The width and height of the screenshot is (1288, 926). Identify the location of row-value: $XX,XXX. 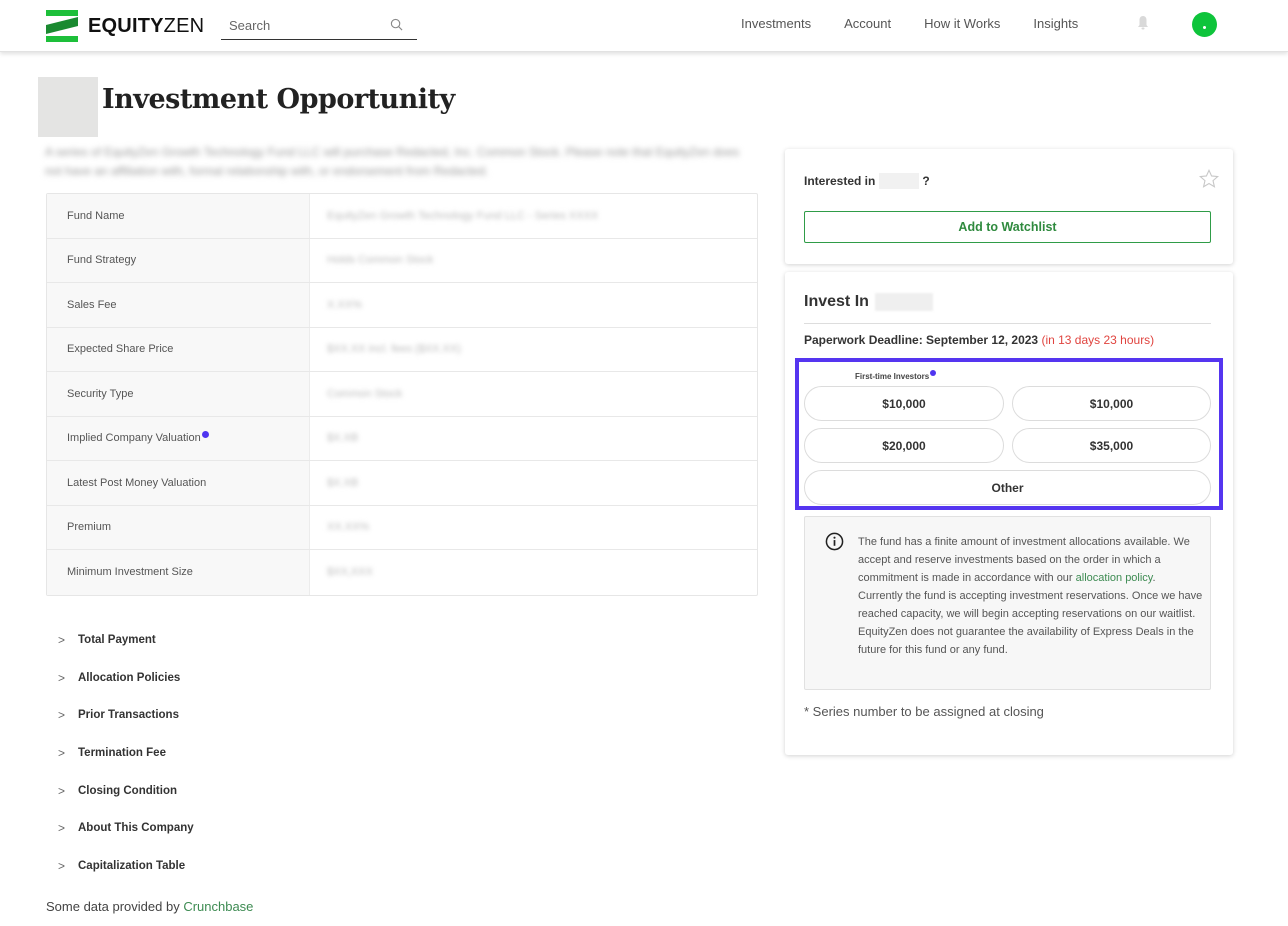
(350, 572).